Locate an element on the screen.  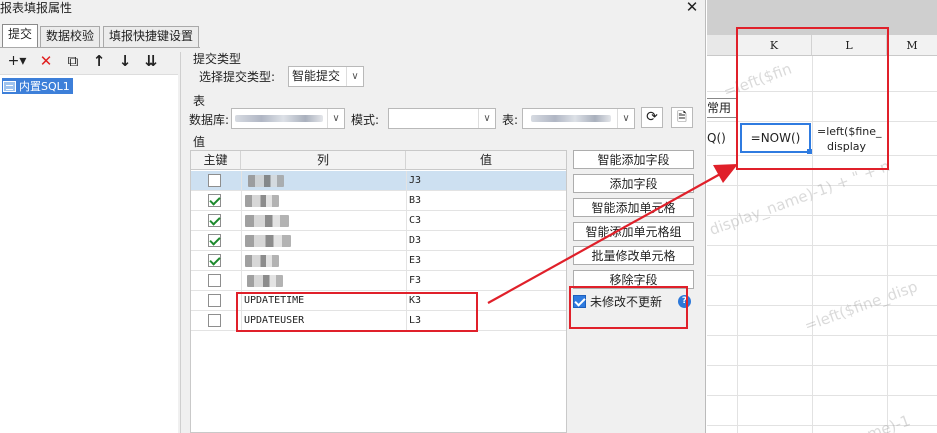
arrow-line is located at coordinates (605, 238).